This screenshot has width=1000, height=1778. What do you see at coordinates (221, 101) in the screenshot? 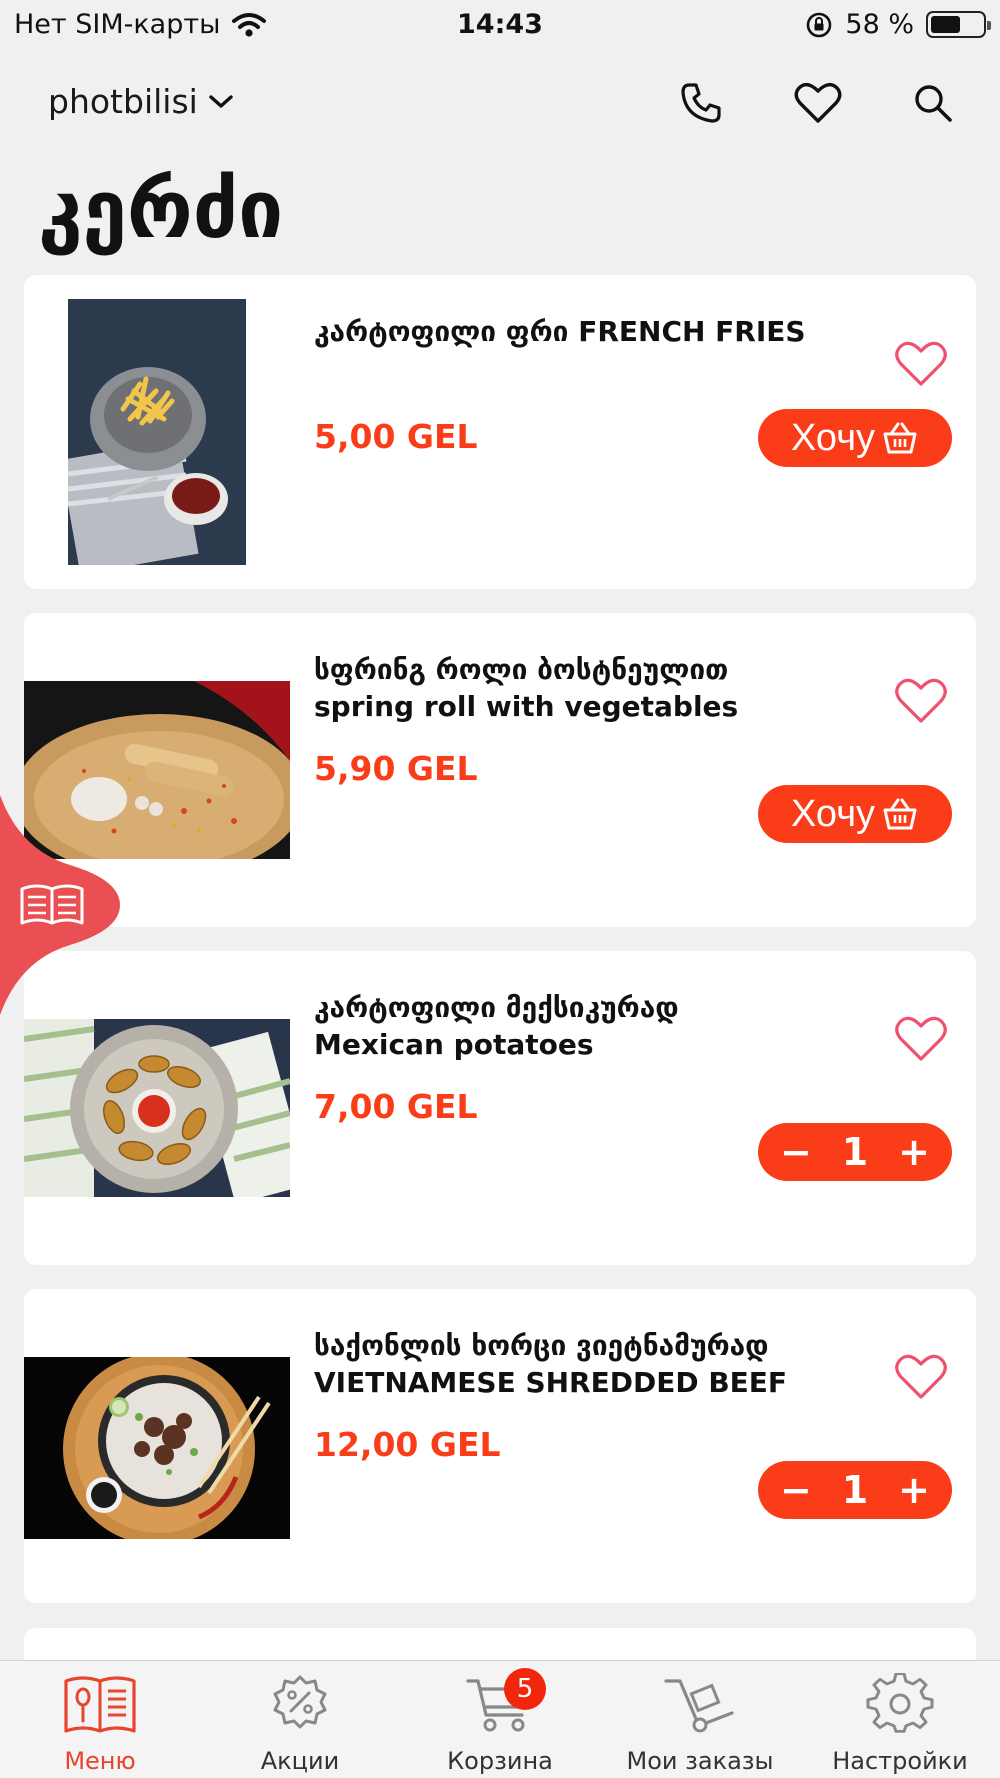
I see `chevron-down-icon` at bounding box center [221, 101].